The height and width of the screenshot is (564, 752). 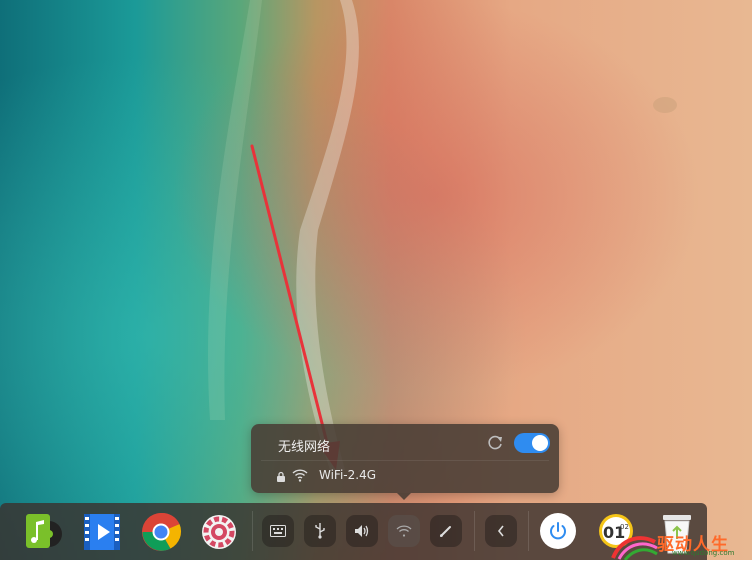 I want to click on speaker-icon, so click(x=362, y=531).